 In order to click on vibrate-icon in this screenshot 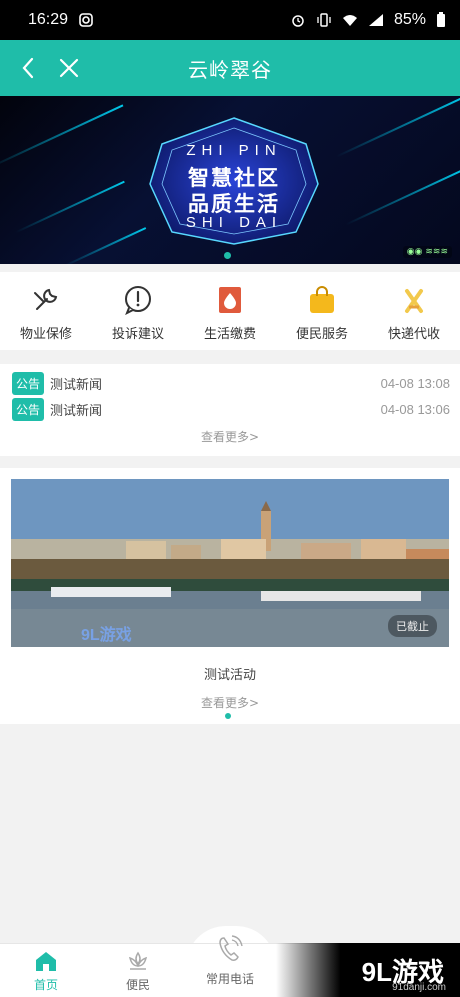, I will do `click(324, 20)`.